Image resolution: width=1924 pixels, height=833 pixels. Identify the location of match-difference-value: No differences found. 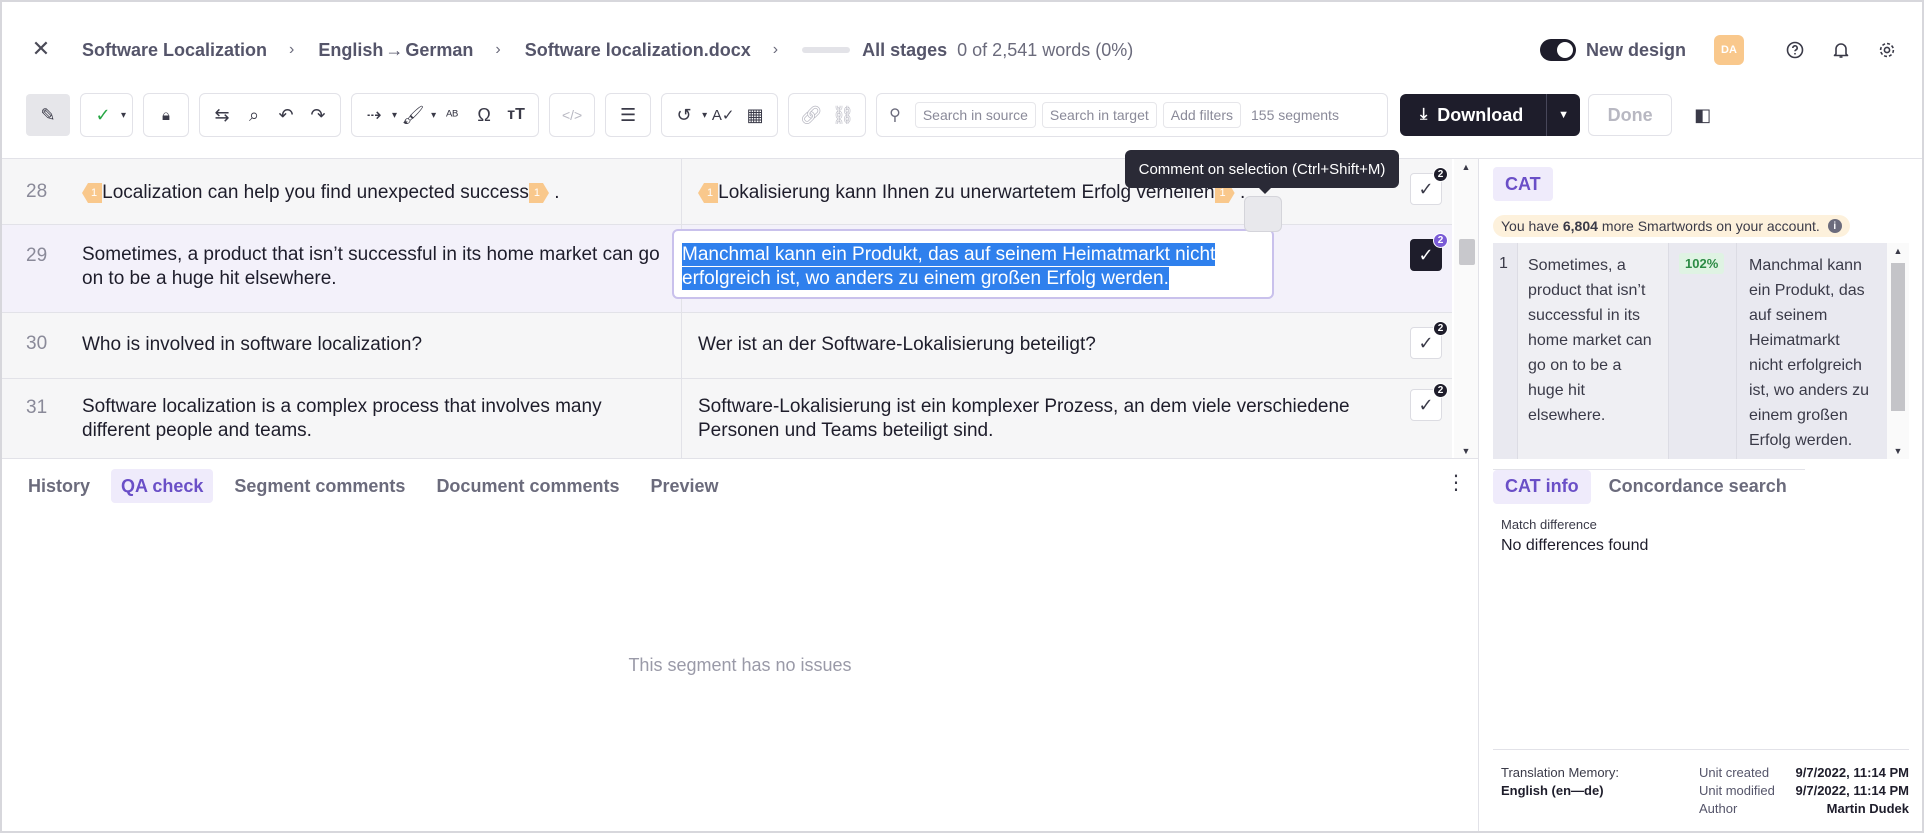
(1575, 545).